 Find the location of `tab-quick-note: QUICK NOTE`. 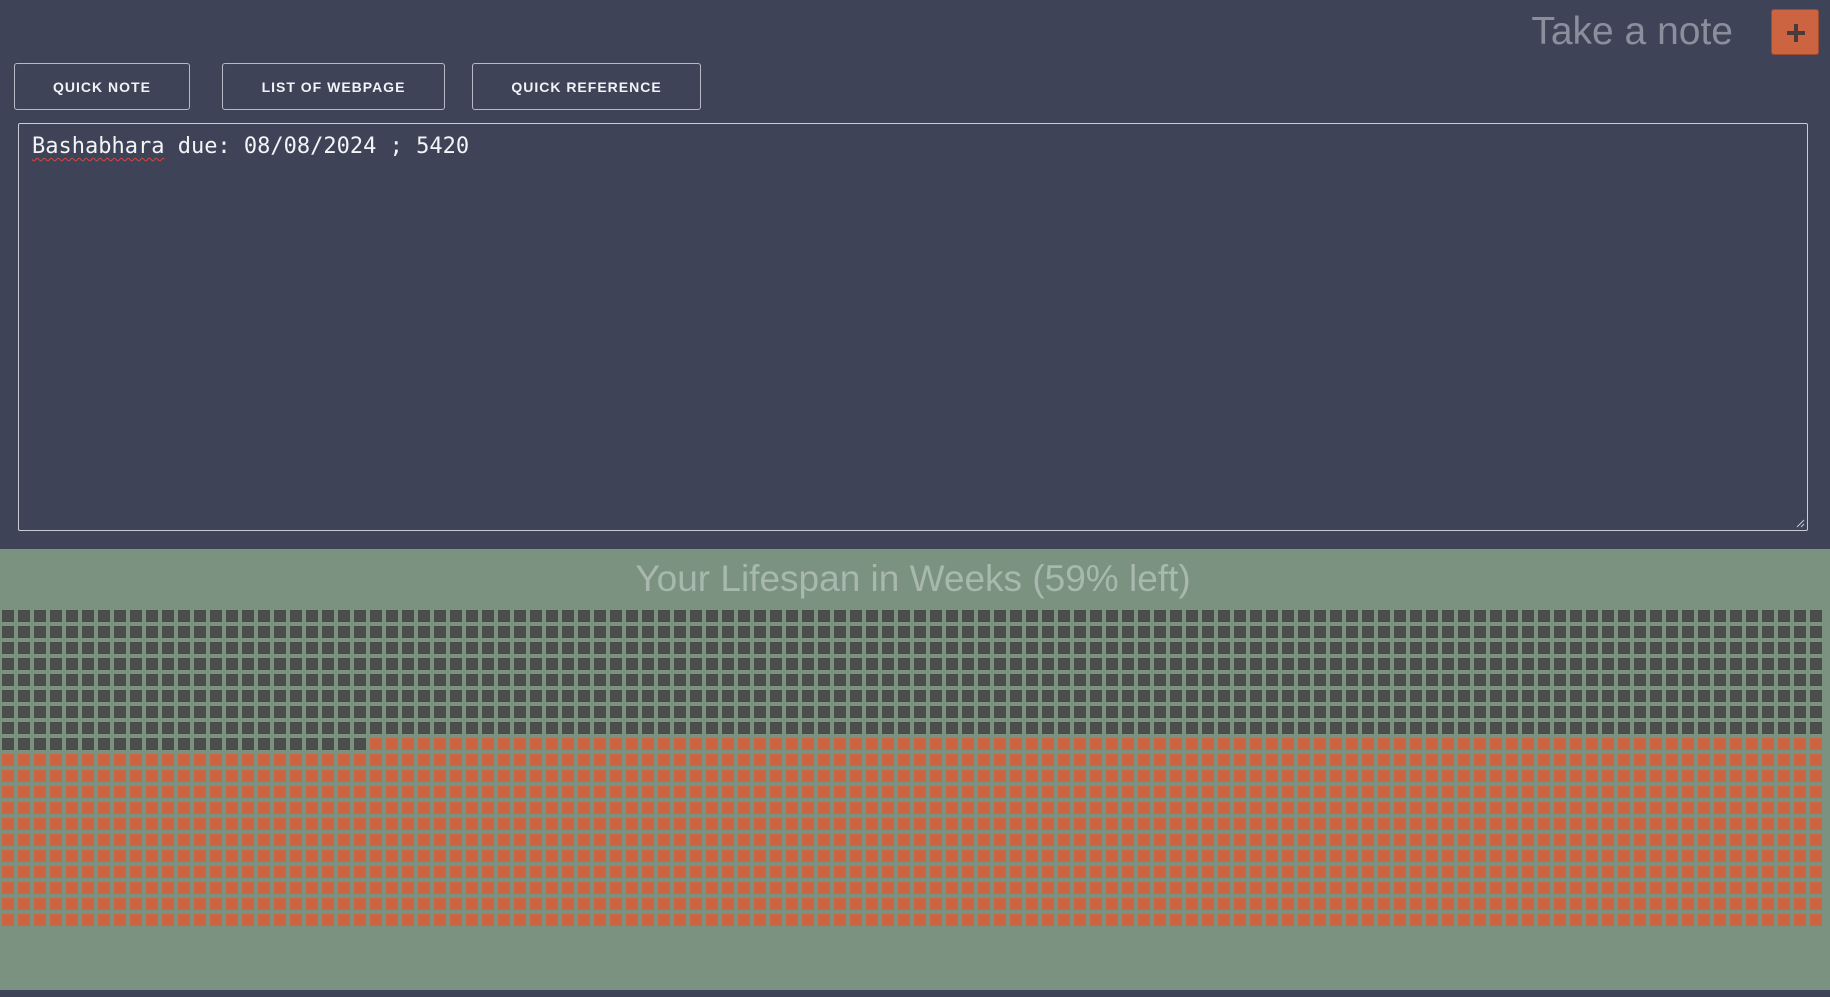

tab-quick-note: QUICK NOTE is located at coordinates (102, 86).